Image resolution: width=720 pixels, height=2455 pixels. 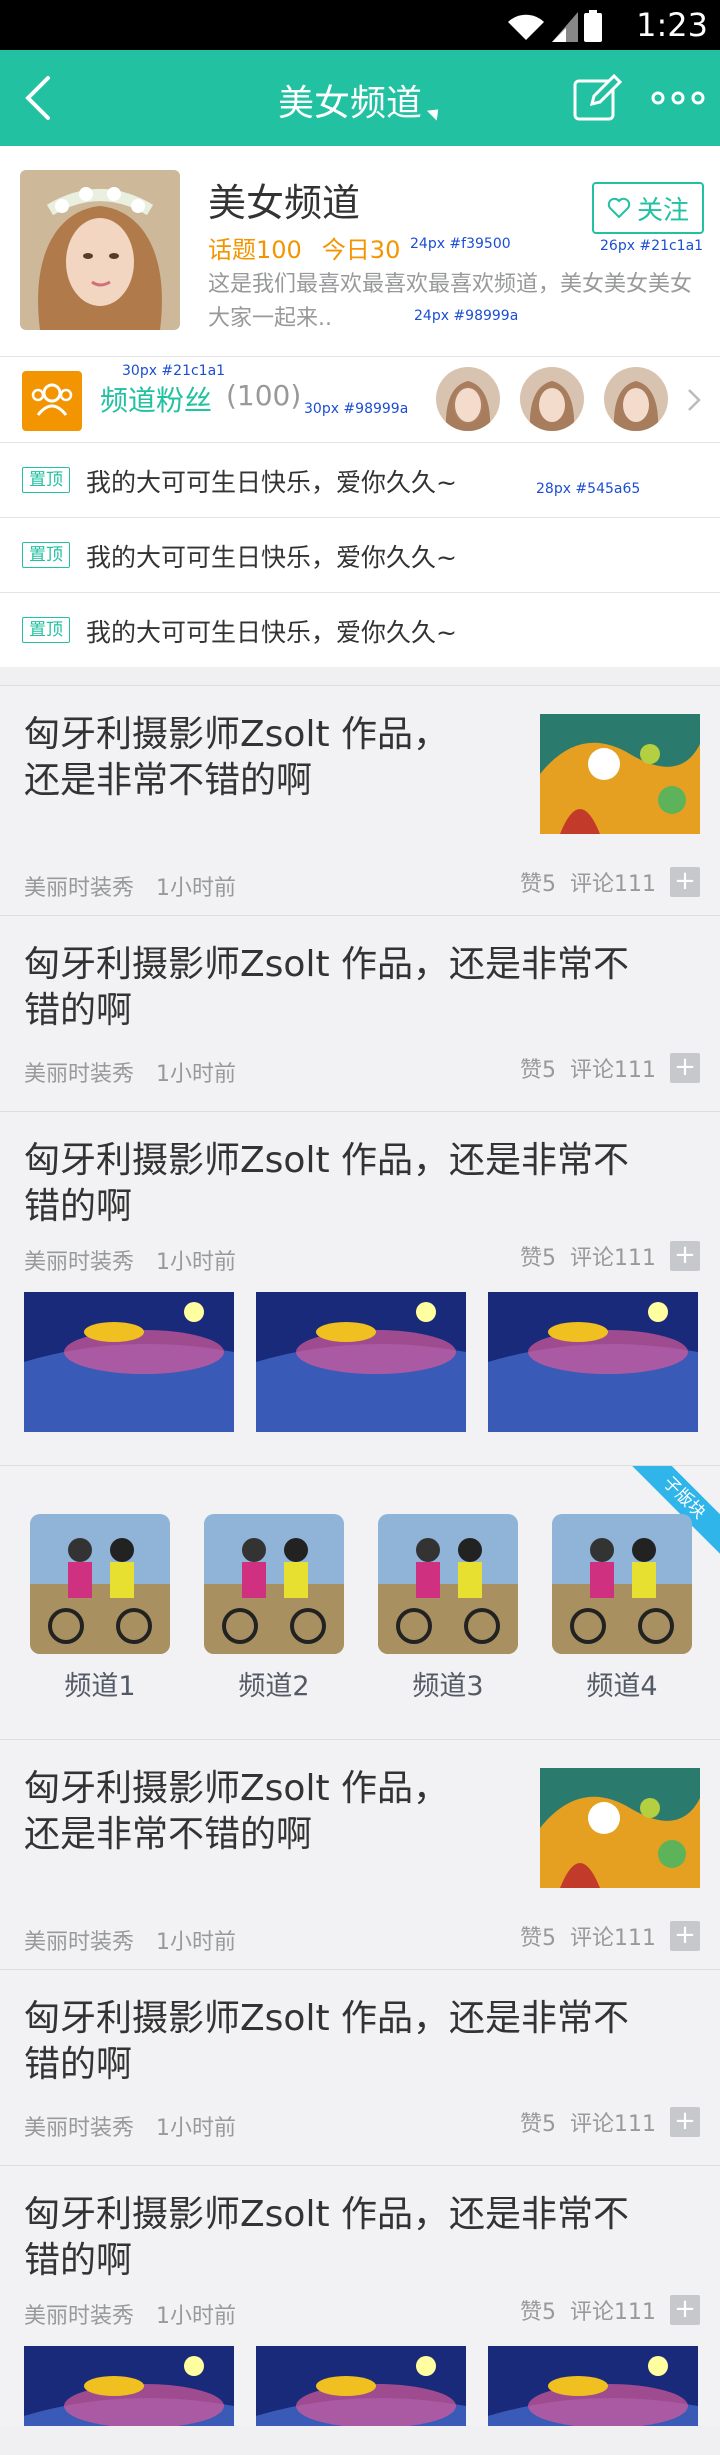 I want to click on pinned-item: 置顶 我的大可可生日快乐，爱你久久~ 28px #545a65, so click(x=360, y=479).